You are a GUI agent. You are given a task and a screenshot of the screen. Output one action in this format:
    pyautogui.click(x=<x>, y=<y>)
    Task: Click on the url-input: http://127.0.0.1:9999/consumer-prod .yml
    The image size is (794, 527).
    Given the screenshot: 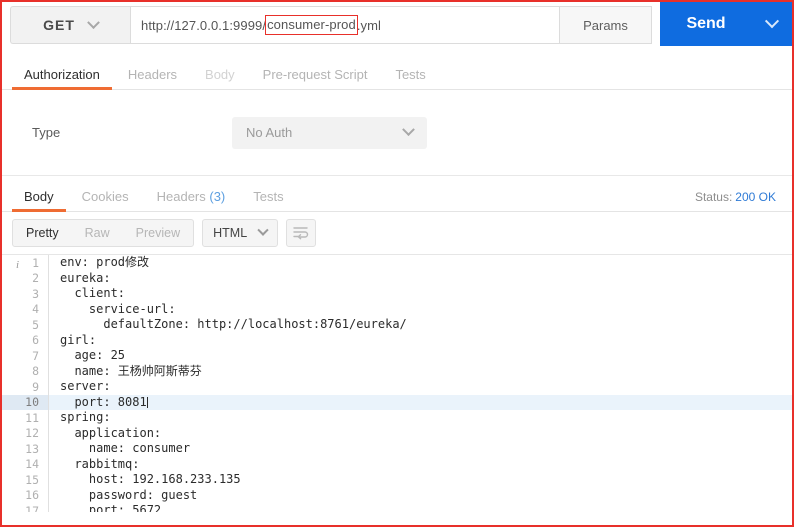 What is the action you would take?
    pyautogui.click(x=345, y=25)
    